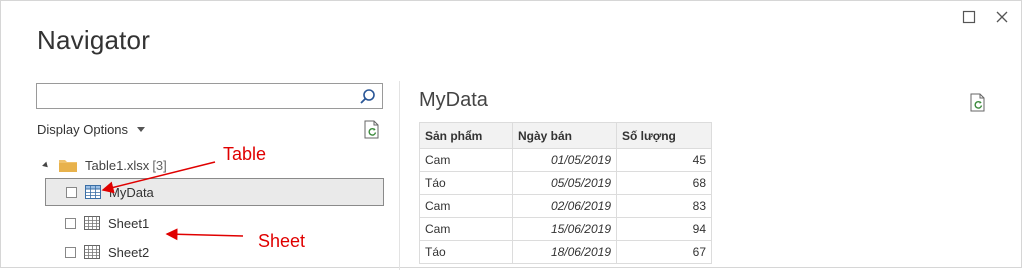  I want to click on table-cell: 05/05/2019, so click(564, 183).